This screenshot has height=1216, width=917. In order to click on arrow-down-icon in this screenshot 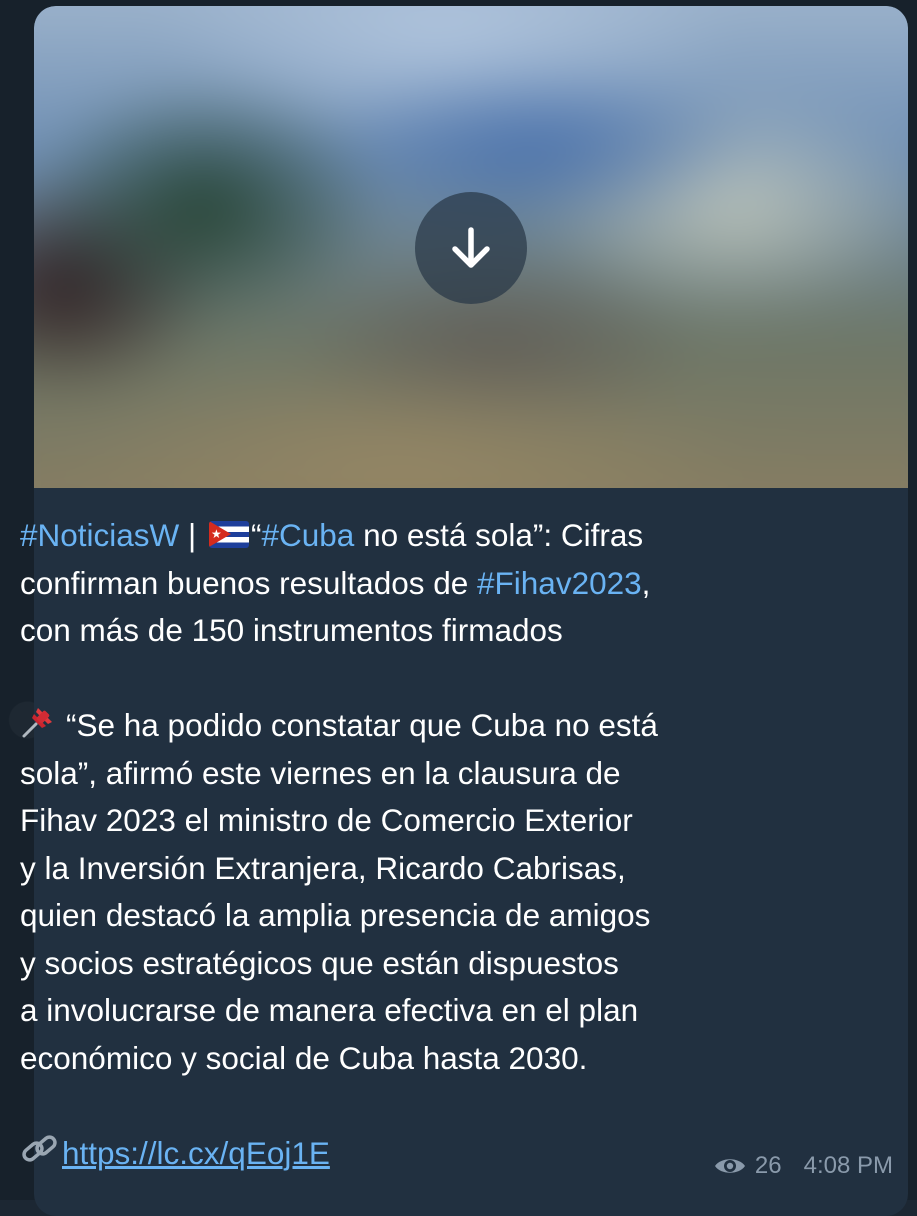, I will do `click(471, 247)`.